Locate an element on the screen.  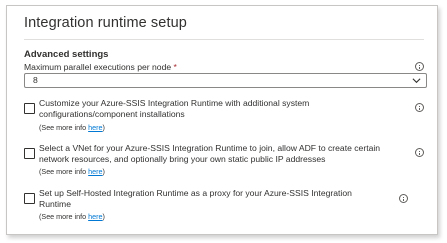
max-parallel-label-text: Maximum parallel executions per node is located at coordinates (98, 67).